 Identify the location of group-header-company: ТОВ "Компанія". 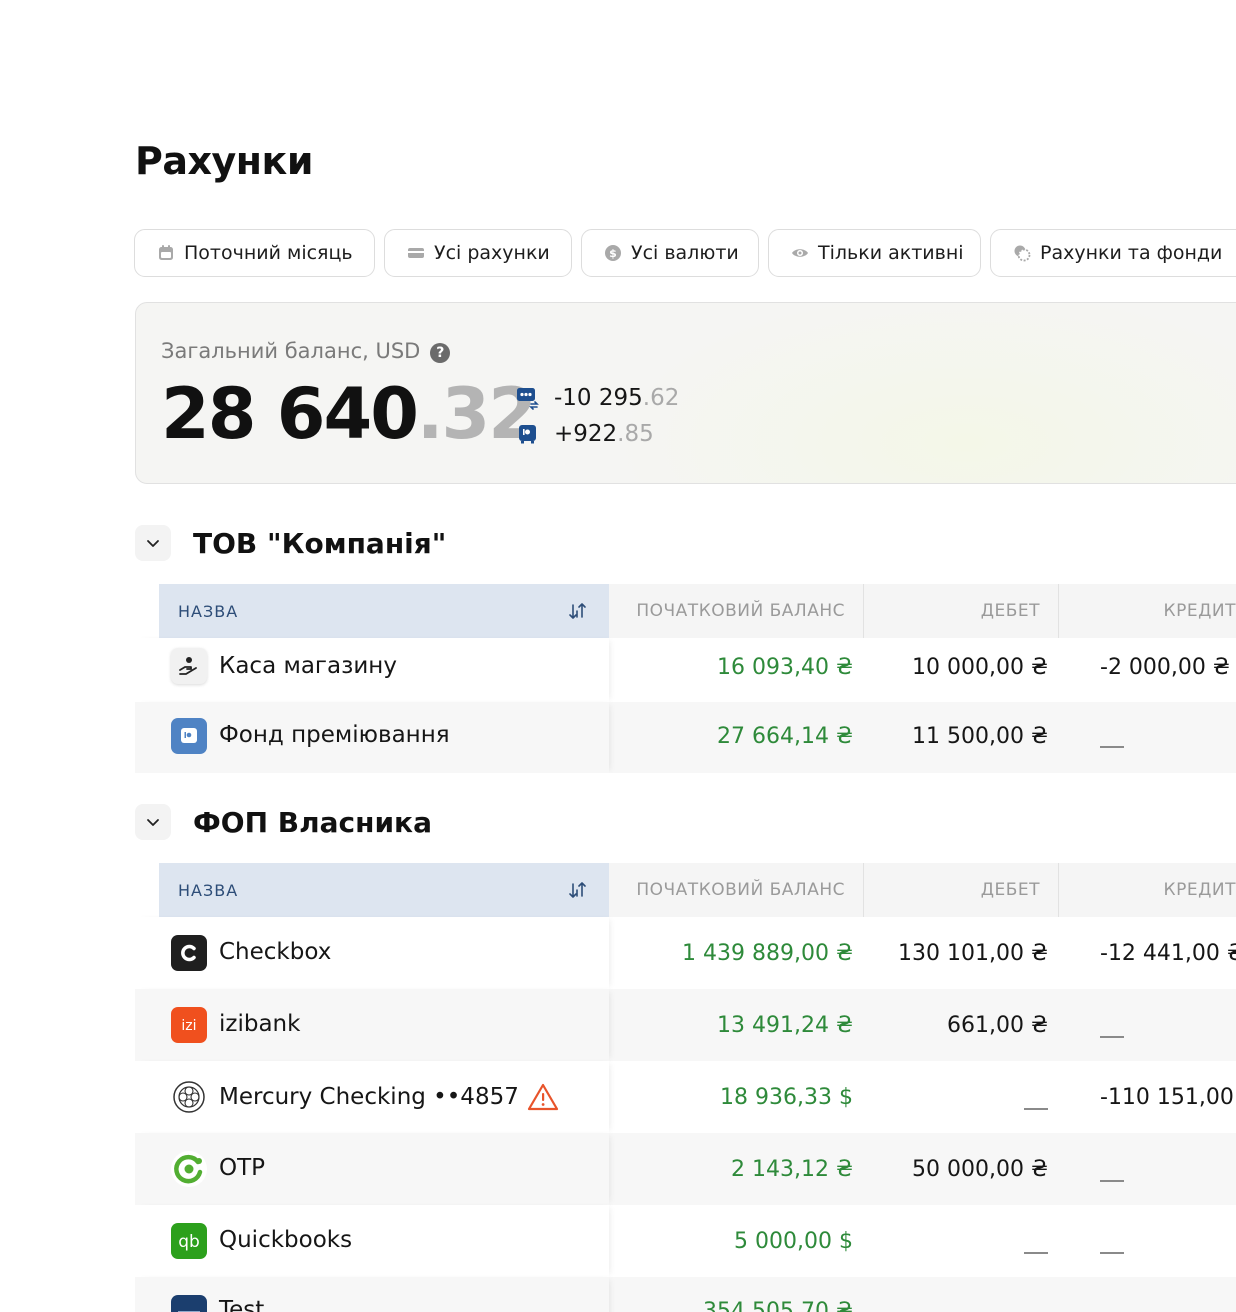
(290, 543).